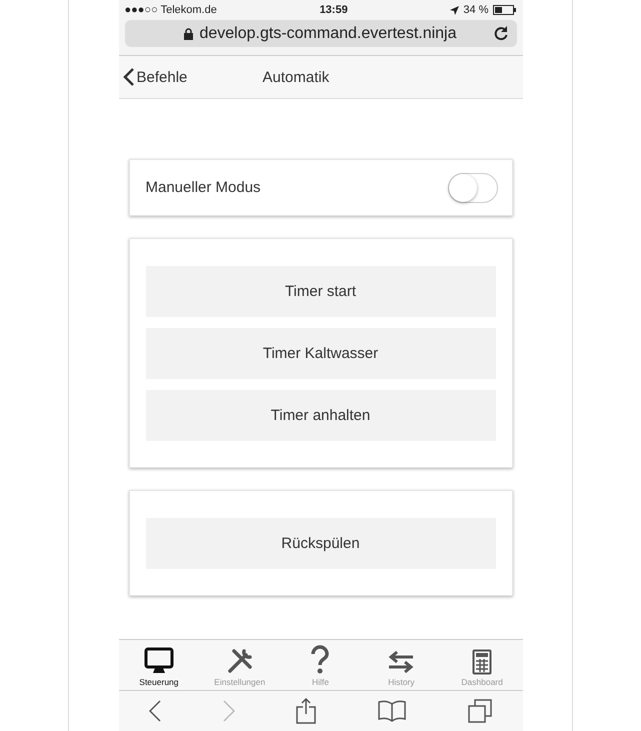 This screenshot has width=641, height=731. Describe the element at coordinates (192, 77) in the screenshot. I see `back-button: Befehle` at that location.